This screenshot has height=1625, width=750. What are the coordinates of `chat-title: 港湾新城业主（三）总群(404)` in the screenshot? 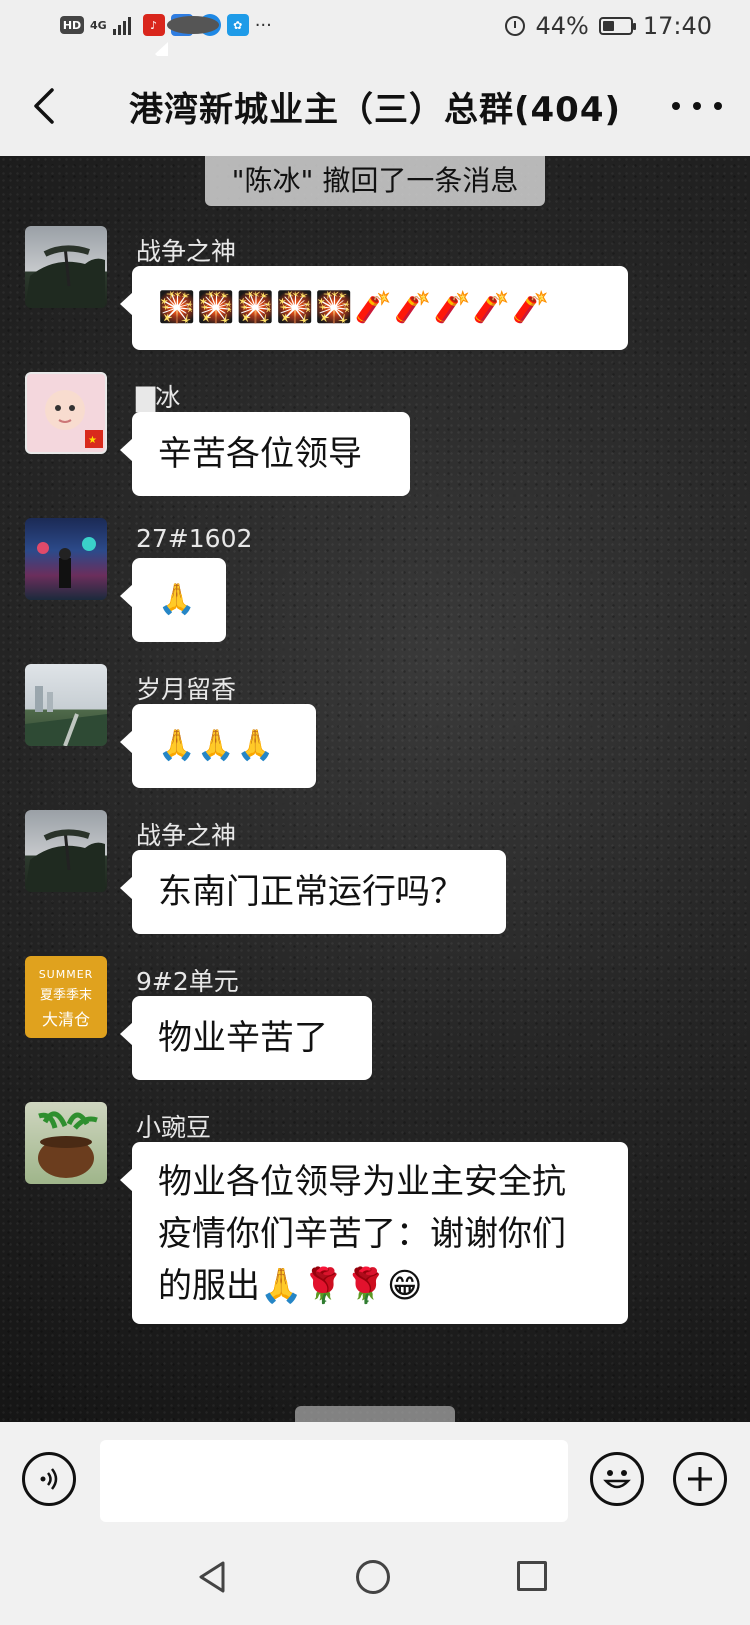 It's located at (375, 110).